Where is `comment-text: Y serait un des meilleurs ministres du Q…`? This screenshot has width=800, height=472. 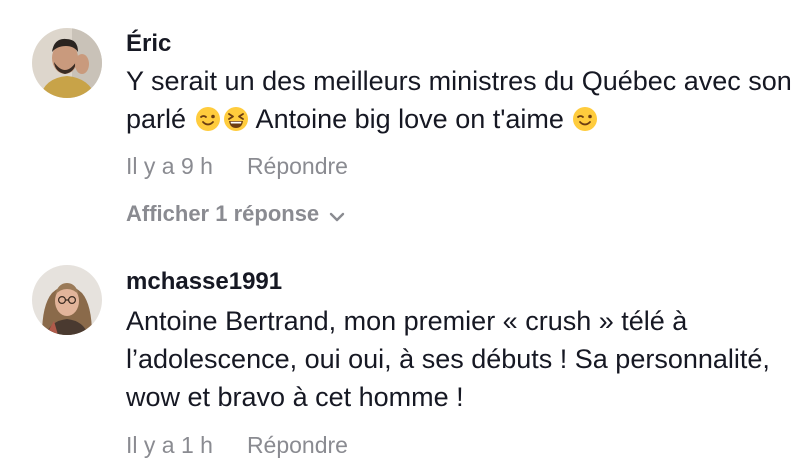
comment-text: Y serait un des meilleurs ministres du Q… is located at coordinates (462, 100).